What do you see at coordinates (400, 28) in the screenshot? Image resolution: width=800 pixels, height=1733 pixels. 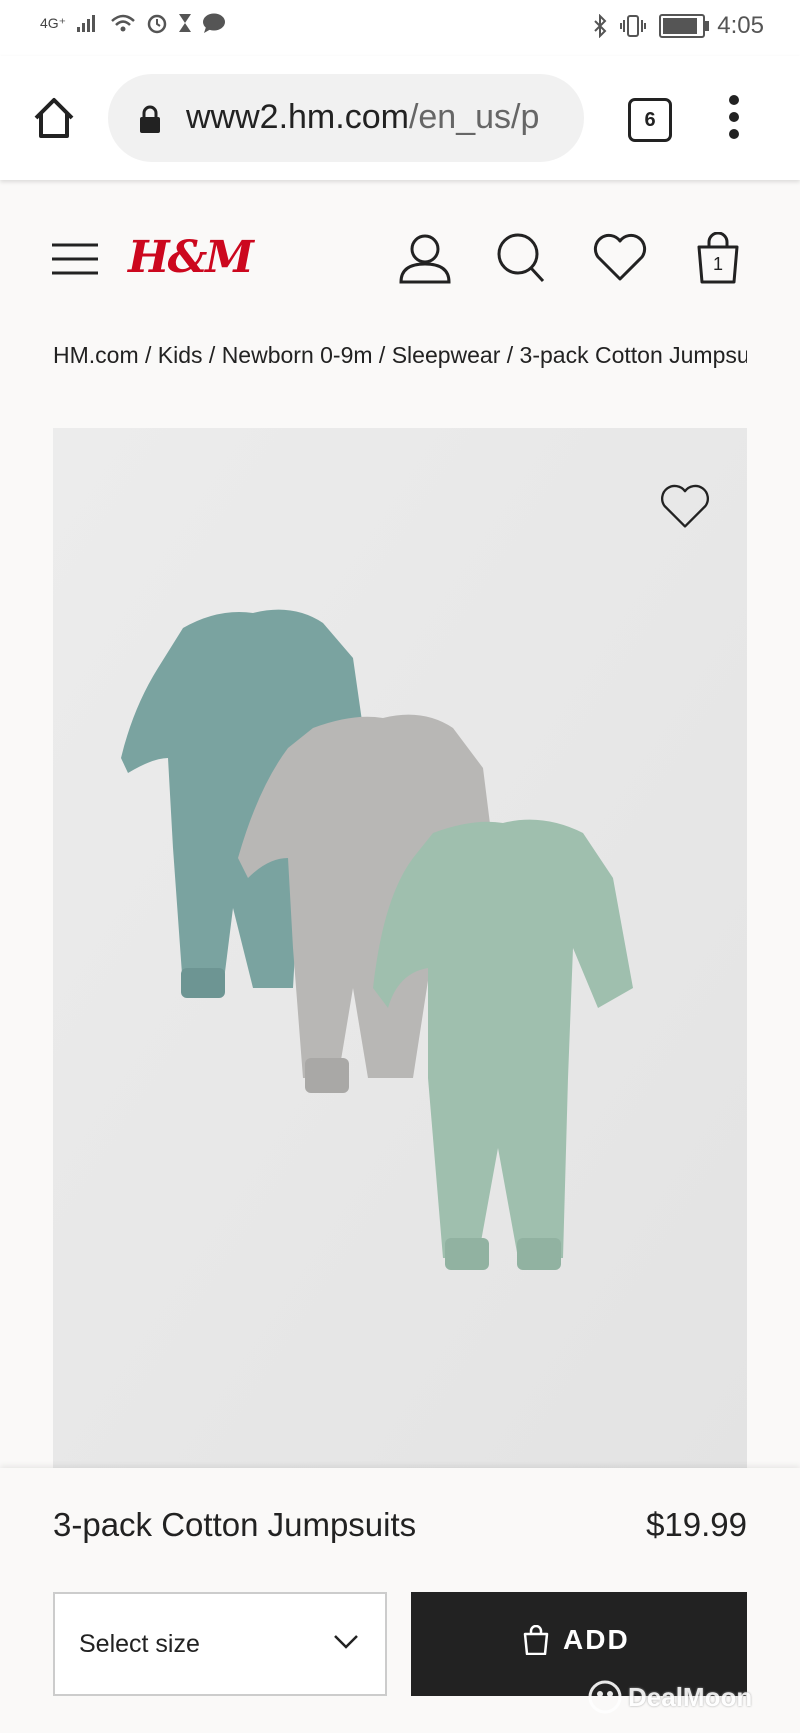 I see `status-bar: 4G⁺ 4:05` at bounding box center [400, 28].